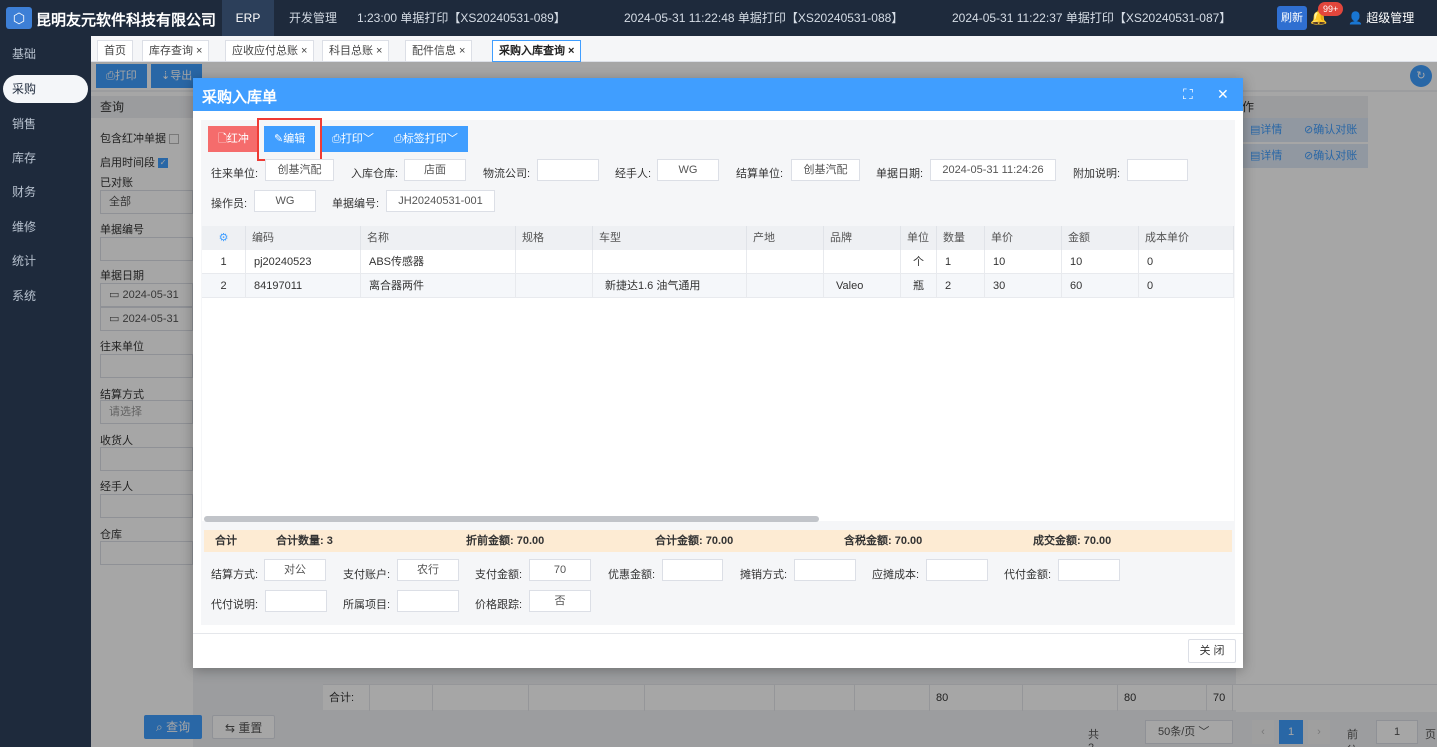 This screenshot has width=1437, height=747. I want to click on price-track-label: 价格跟踪:, so click(499, 605).